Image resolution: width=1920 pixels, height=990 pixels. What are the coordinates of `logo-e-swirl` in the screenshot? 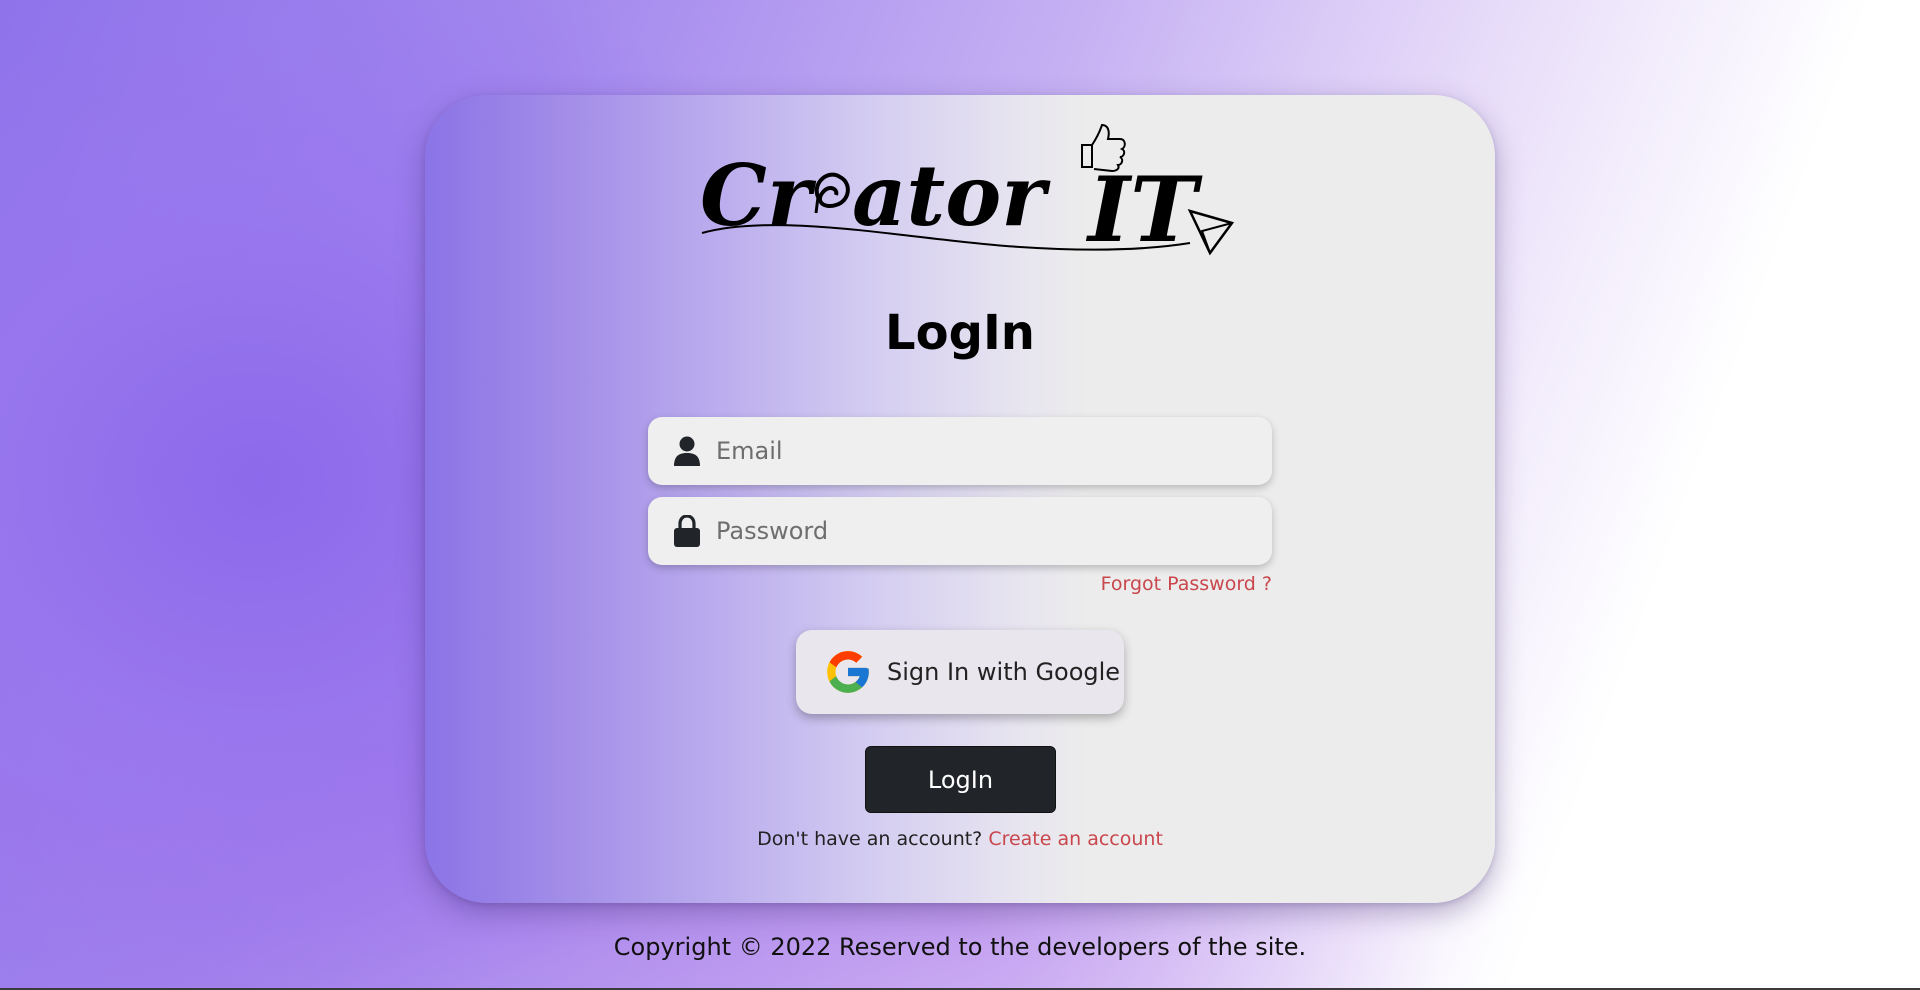 It's located at (832, 193).